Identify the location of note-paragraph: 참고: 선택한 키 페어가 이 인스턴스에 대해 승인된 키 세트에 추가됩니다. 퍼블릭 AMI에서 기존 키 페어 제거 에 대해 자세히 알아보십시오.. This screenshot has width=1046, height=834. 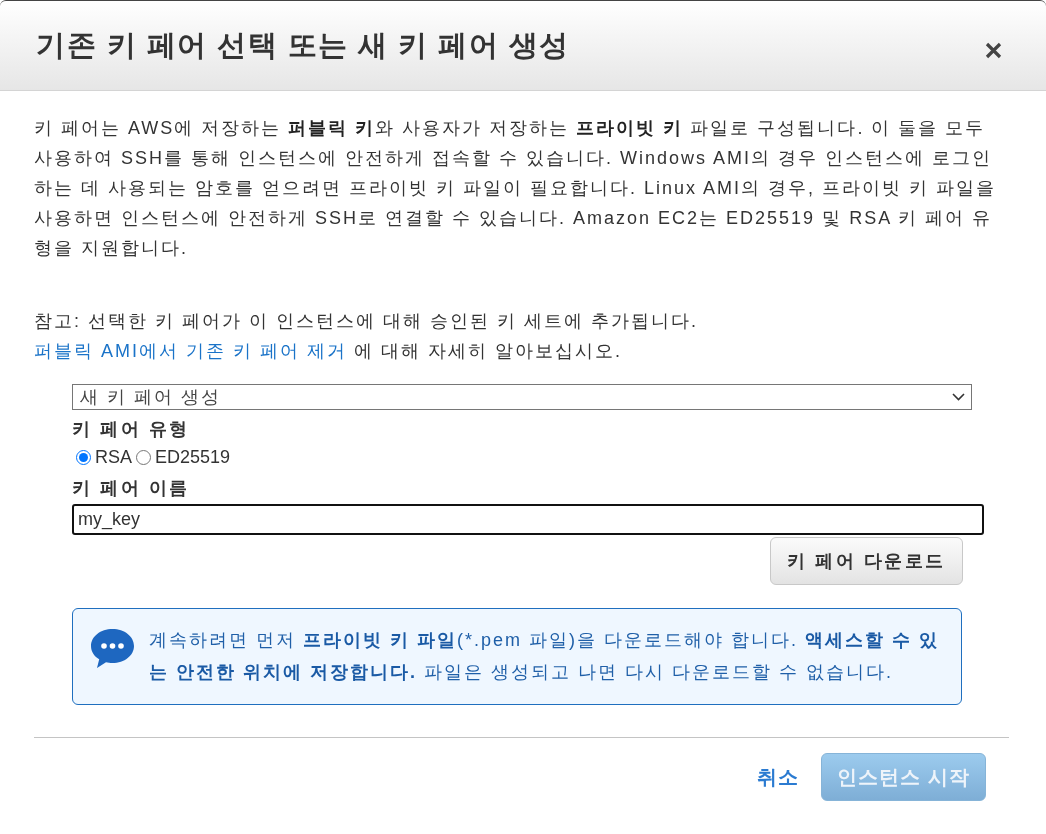
(366, 336).